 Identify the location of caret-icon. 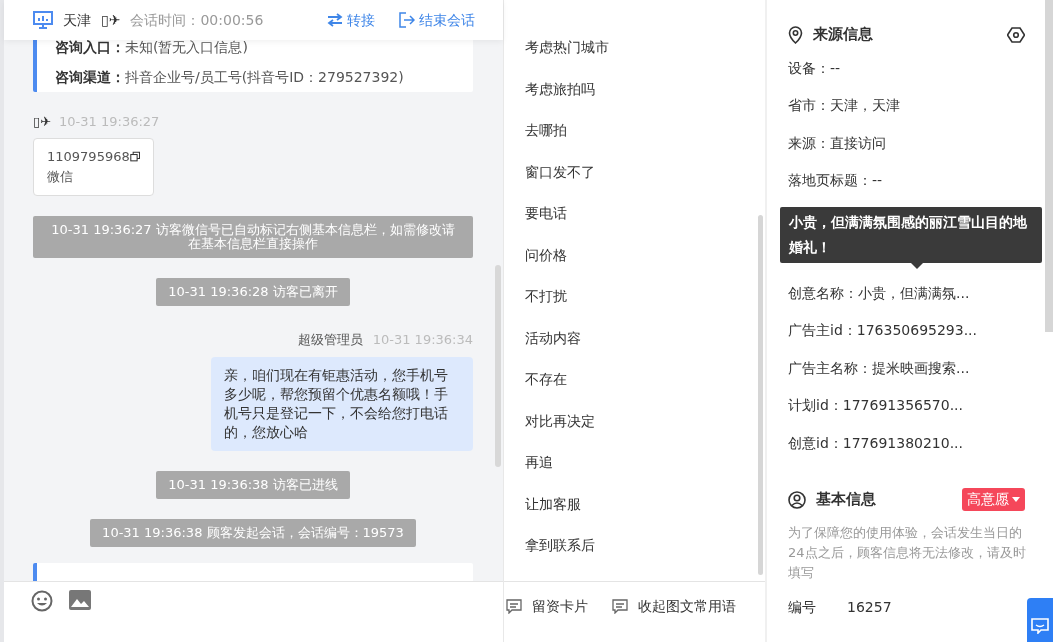
(1016, 500).